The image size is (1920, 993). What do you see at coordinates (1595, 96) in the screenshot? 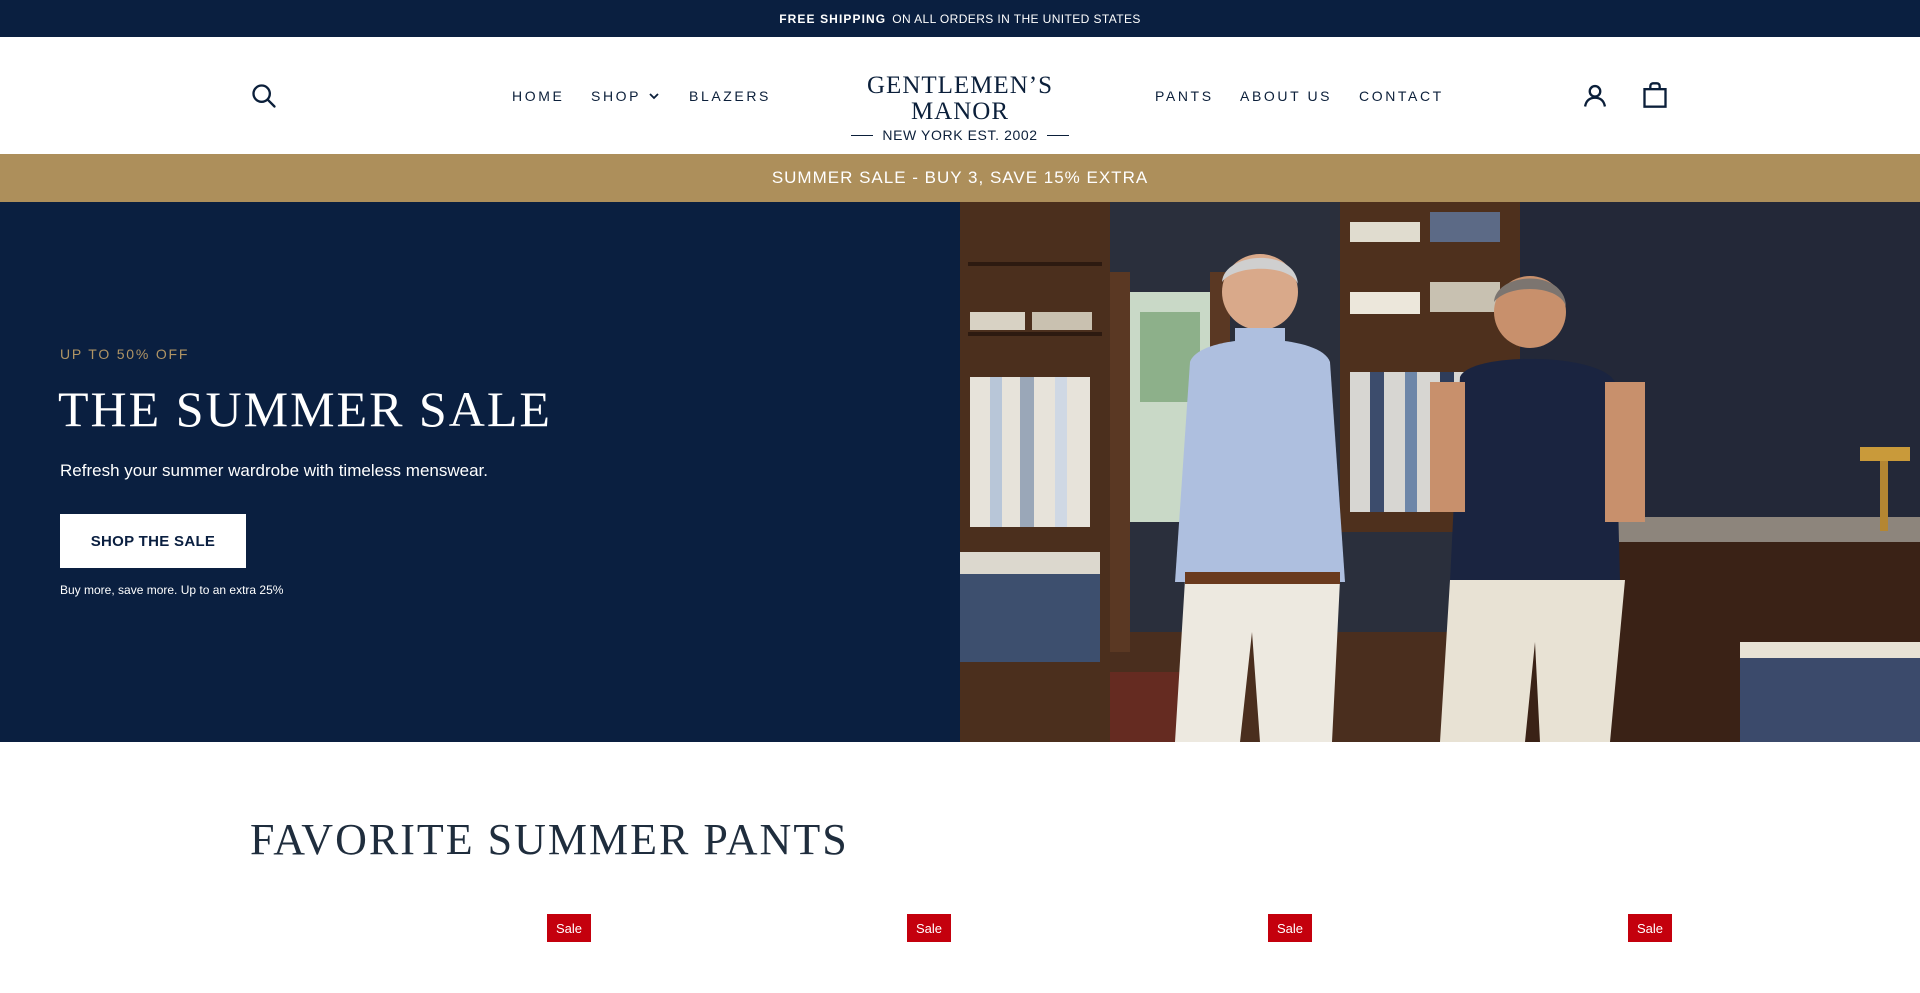
I see `user-icon` at bounding box center [1595, 96].